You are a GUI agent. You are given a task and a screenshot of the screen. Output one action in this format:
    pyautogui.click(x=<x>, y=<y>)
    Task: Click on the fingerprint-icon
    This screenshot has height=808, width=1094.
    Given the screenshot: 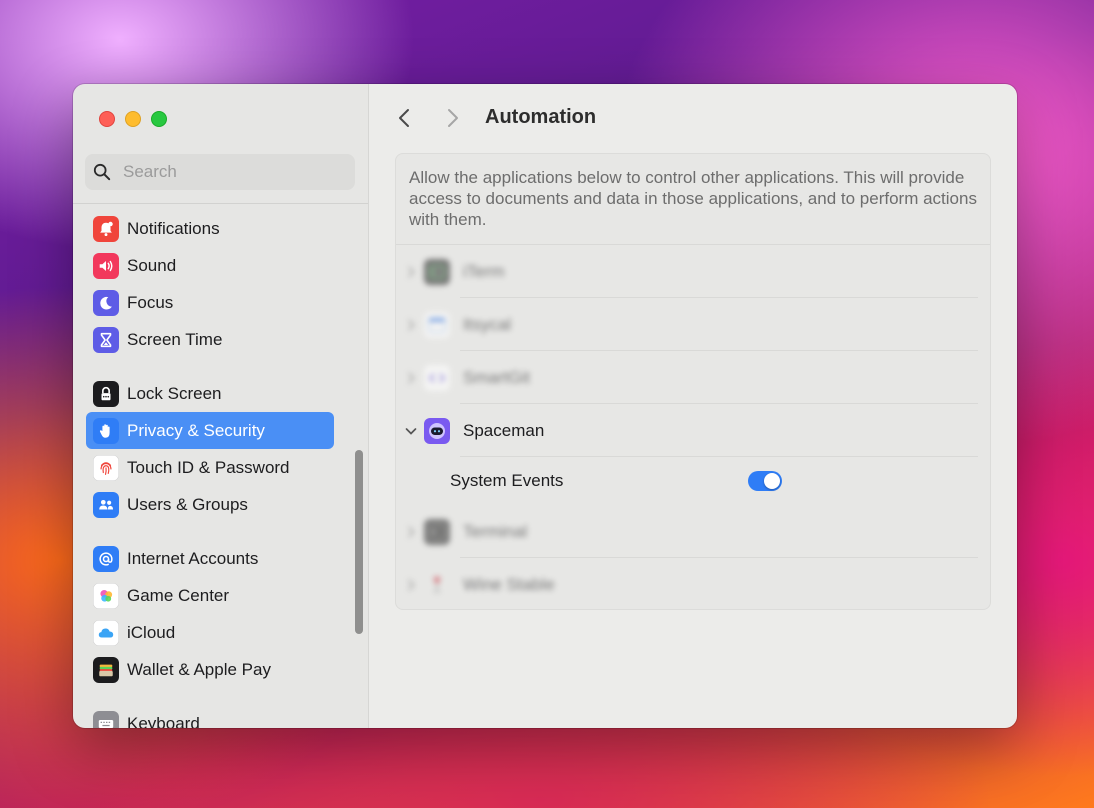 What is the action you would take?
    pyautogui.click(x=106, y=467)
    